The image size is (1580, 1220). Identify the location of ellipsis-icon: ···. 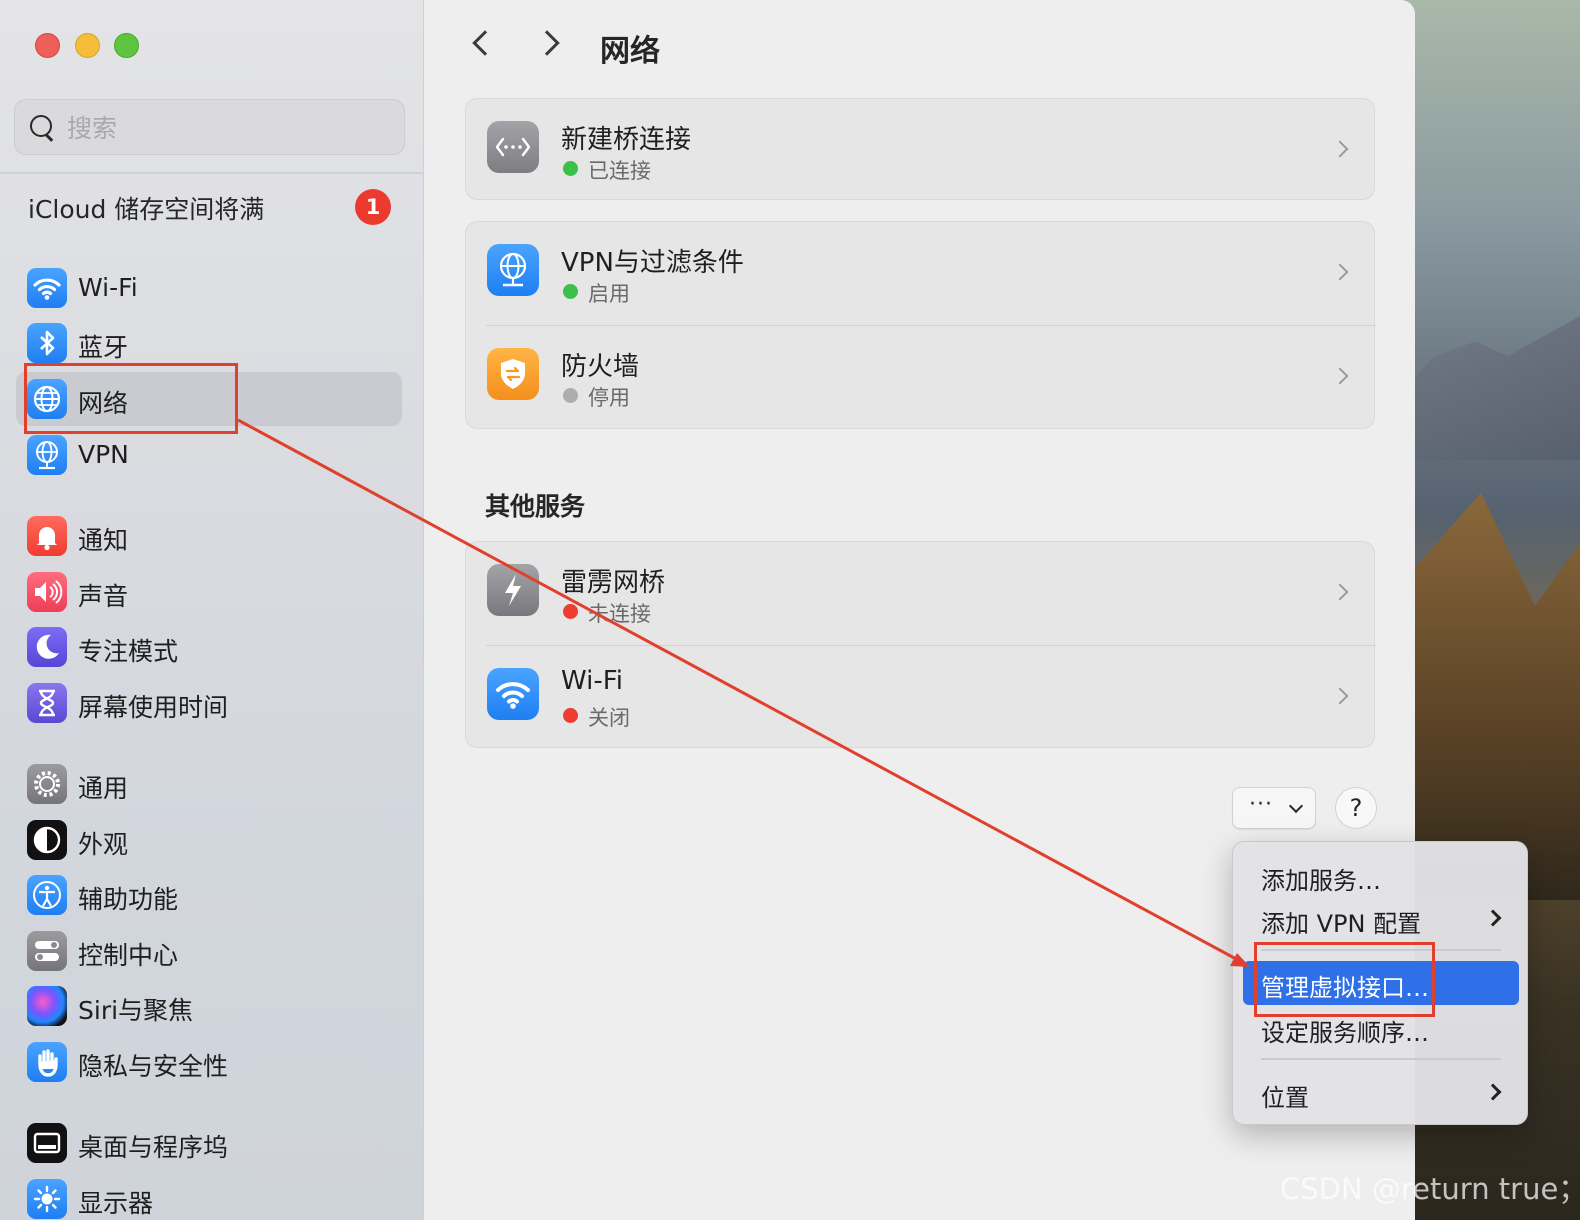
(1261, 804).